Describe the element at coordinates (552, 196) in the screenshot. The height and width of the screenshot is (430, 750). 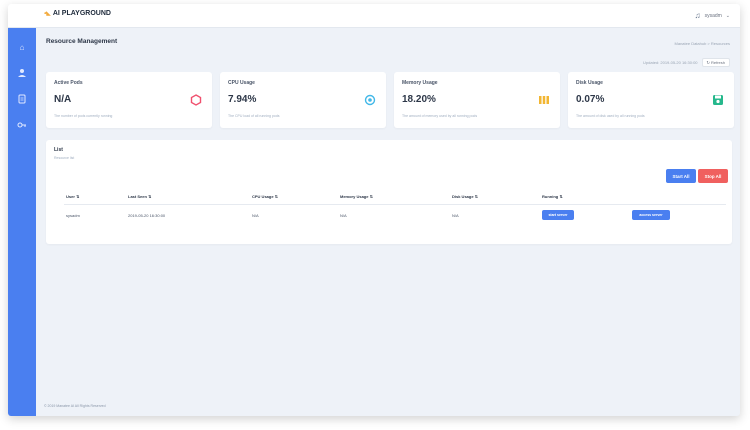
I see `column-header-running: Running ⇅` at that location.